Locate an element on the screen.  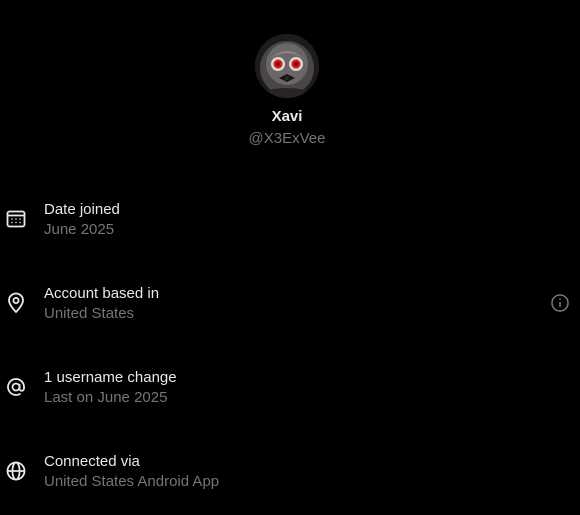
avatar-image is located at coordinates (287, 66).